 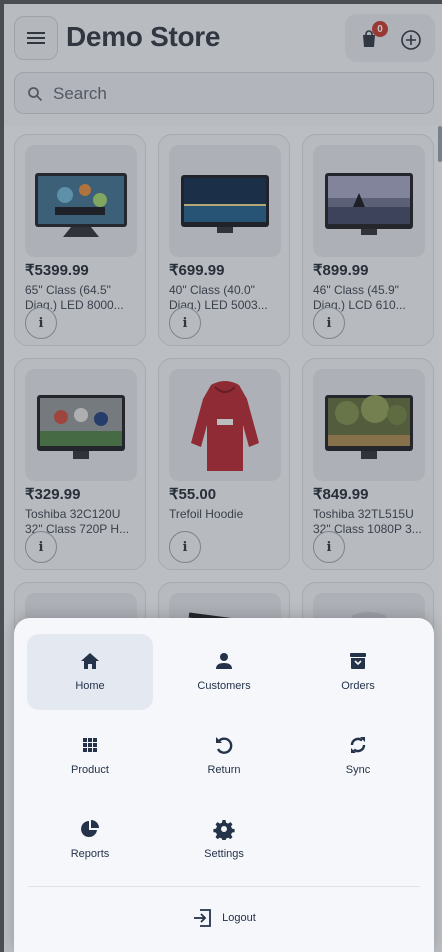 What do you see at coordinates (224, 745) in the screenshot?
I see `undo-icon` at bounding box center [224, 745].